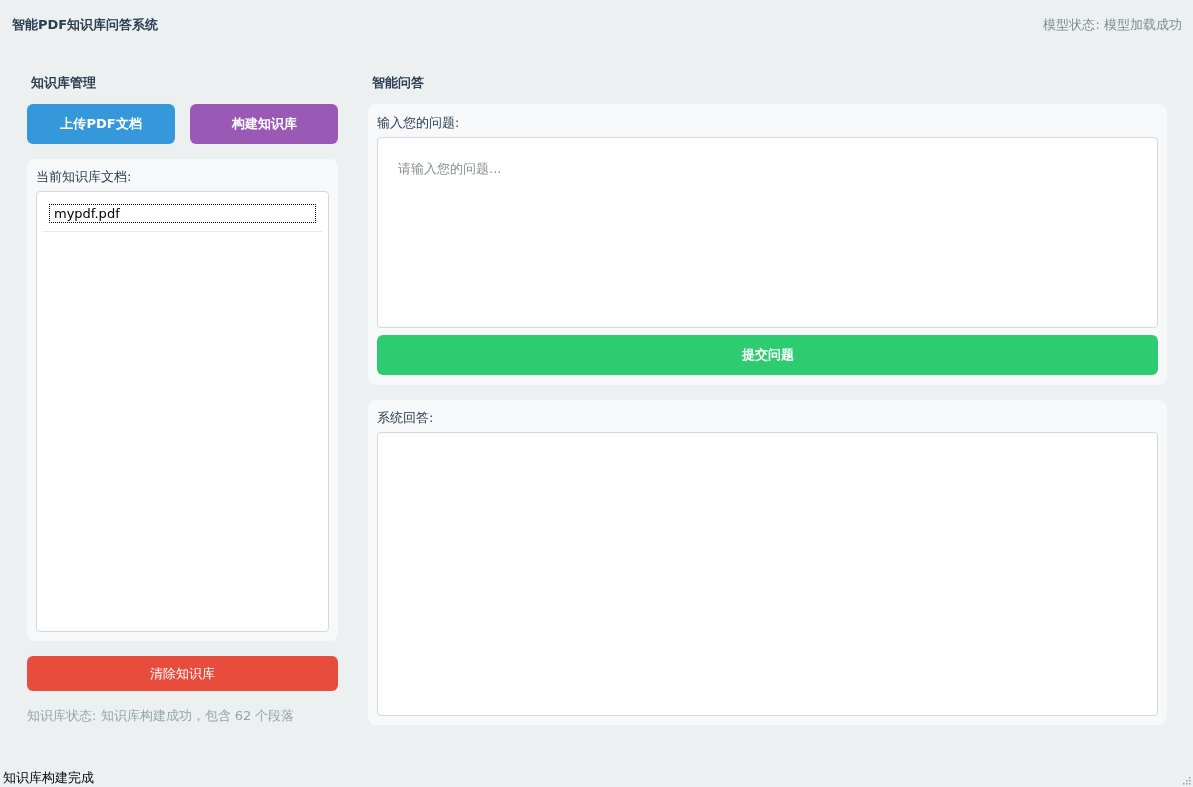 This screenshot has width=1193, height=787. What do you see at coordinates (767, 355) in the screenshot?
I see `submit-question-button: 提交问题` at bounding box center [767, 355].